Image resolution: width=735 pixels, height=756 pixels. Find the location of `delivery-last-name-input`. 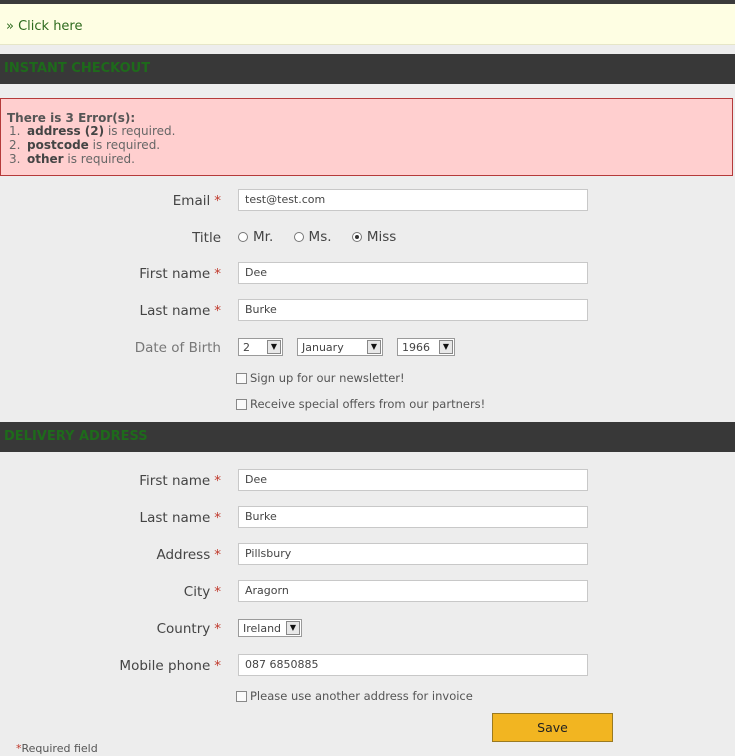

delivery-last-name-input is located at coordinates (413, 517).